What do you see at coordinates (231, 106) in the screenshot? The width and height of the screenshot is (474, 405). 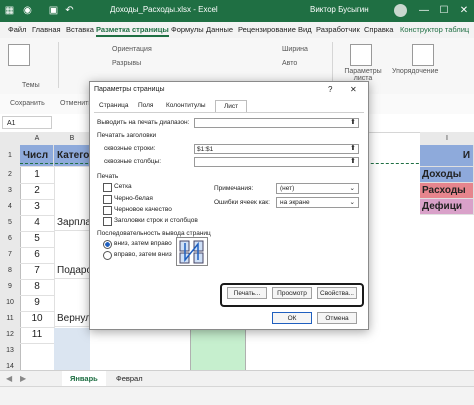 I see `dialog-tab-sheet: Лист` at bounding box center [231, 106].